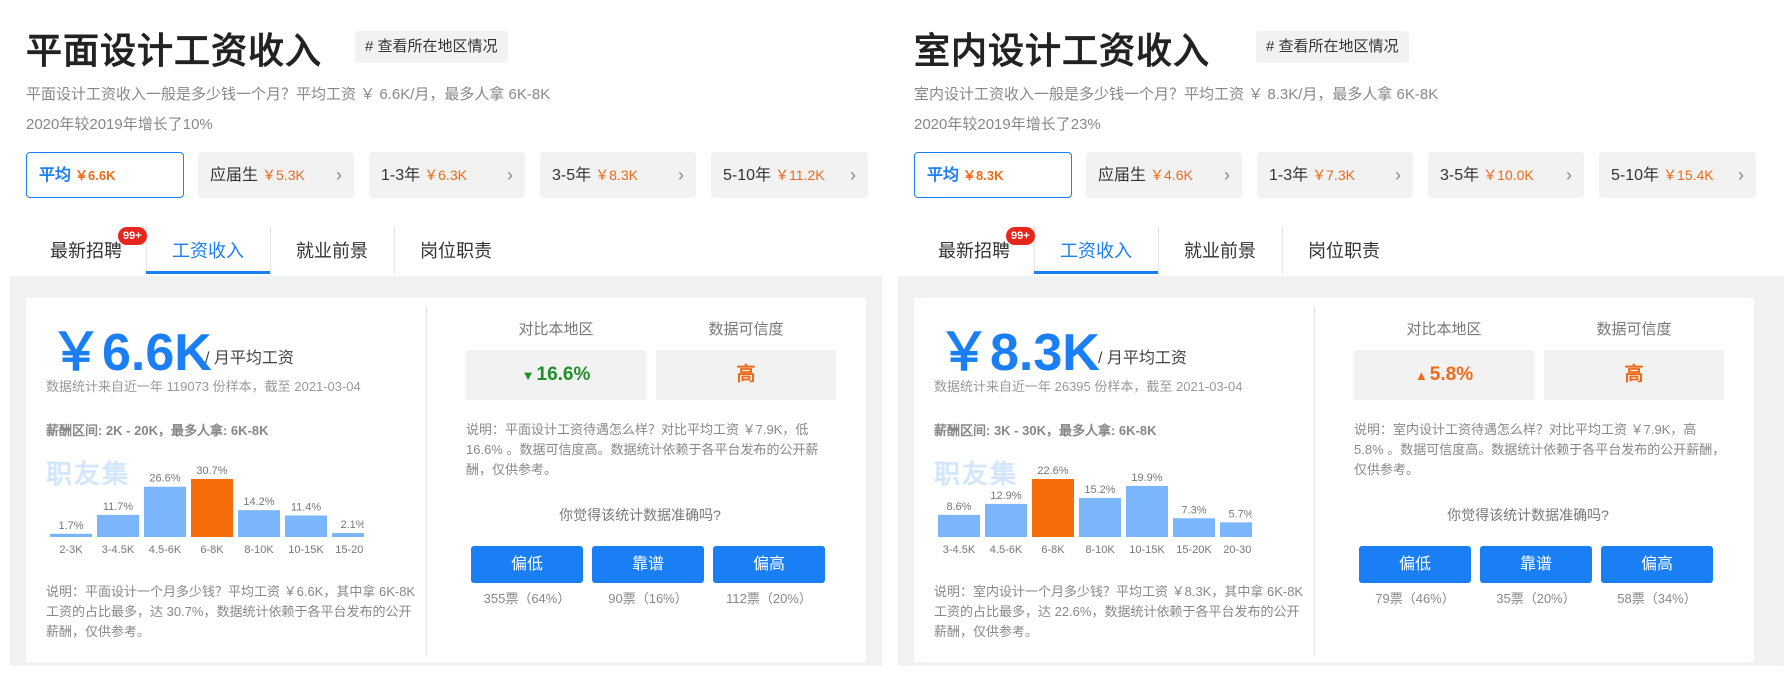  Describe the element at coordinates (1634, 329) in the screenshot. I see `credibility-label: 数据可信度` at that location.